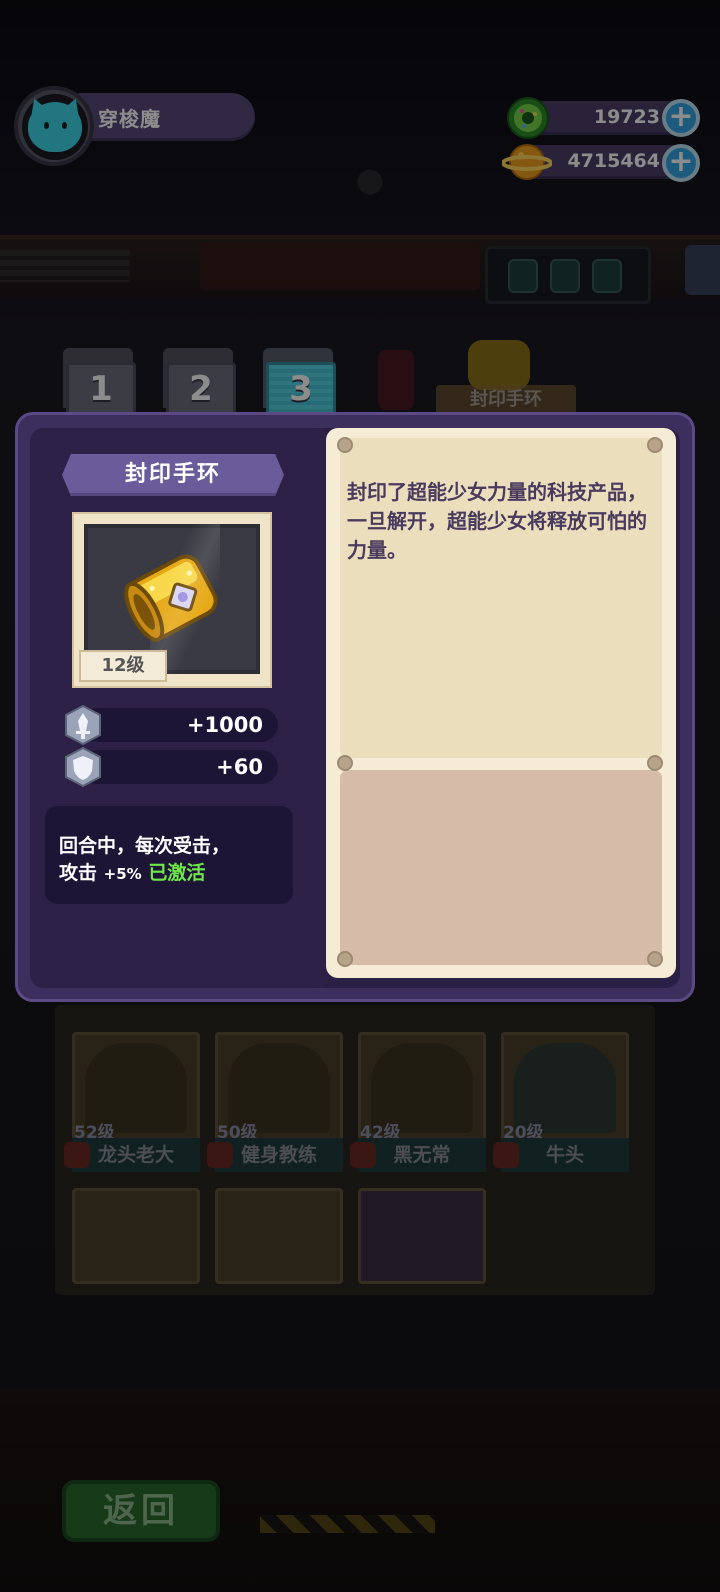 The width and height of the screenshot is (720, 1592). What do you see at coordinates (83, 725) in the screenshot?
I see `sword-stat-icon` at bounding box center [83, 725].